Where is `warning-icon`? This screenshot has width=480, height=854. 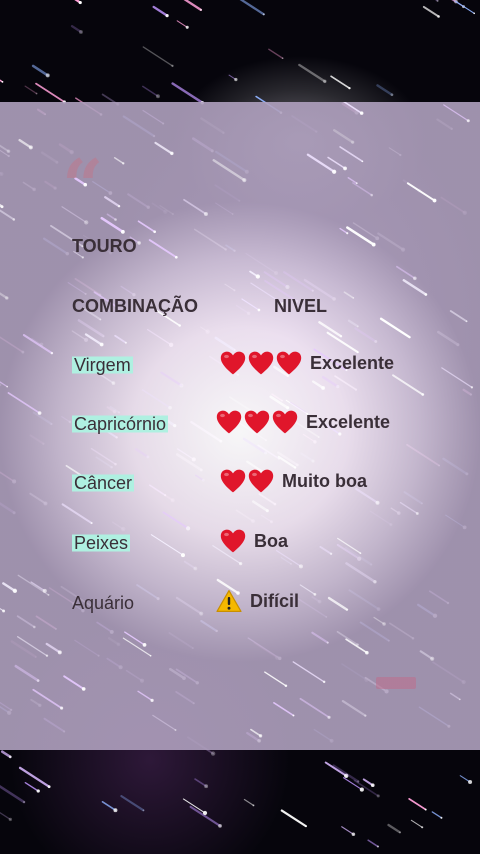 warning-icon is located at coordinates (229, 601).